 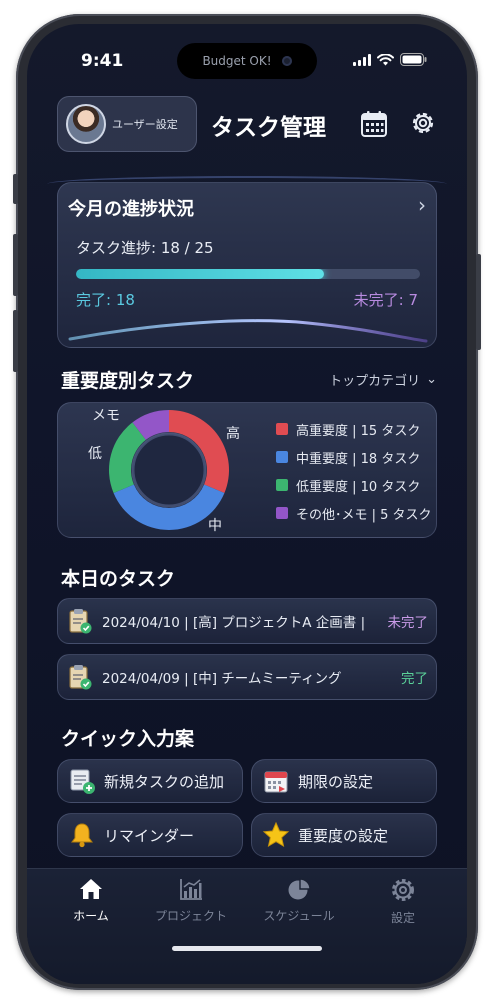 What do you see at coordinates (145, 248) in the screenshot?
I see `task-progress-label: タスク進捗: 18 / 25` at bounding box center [145, 248].